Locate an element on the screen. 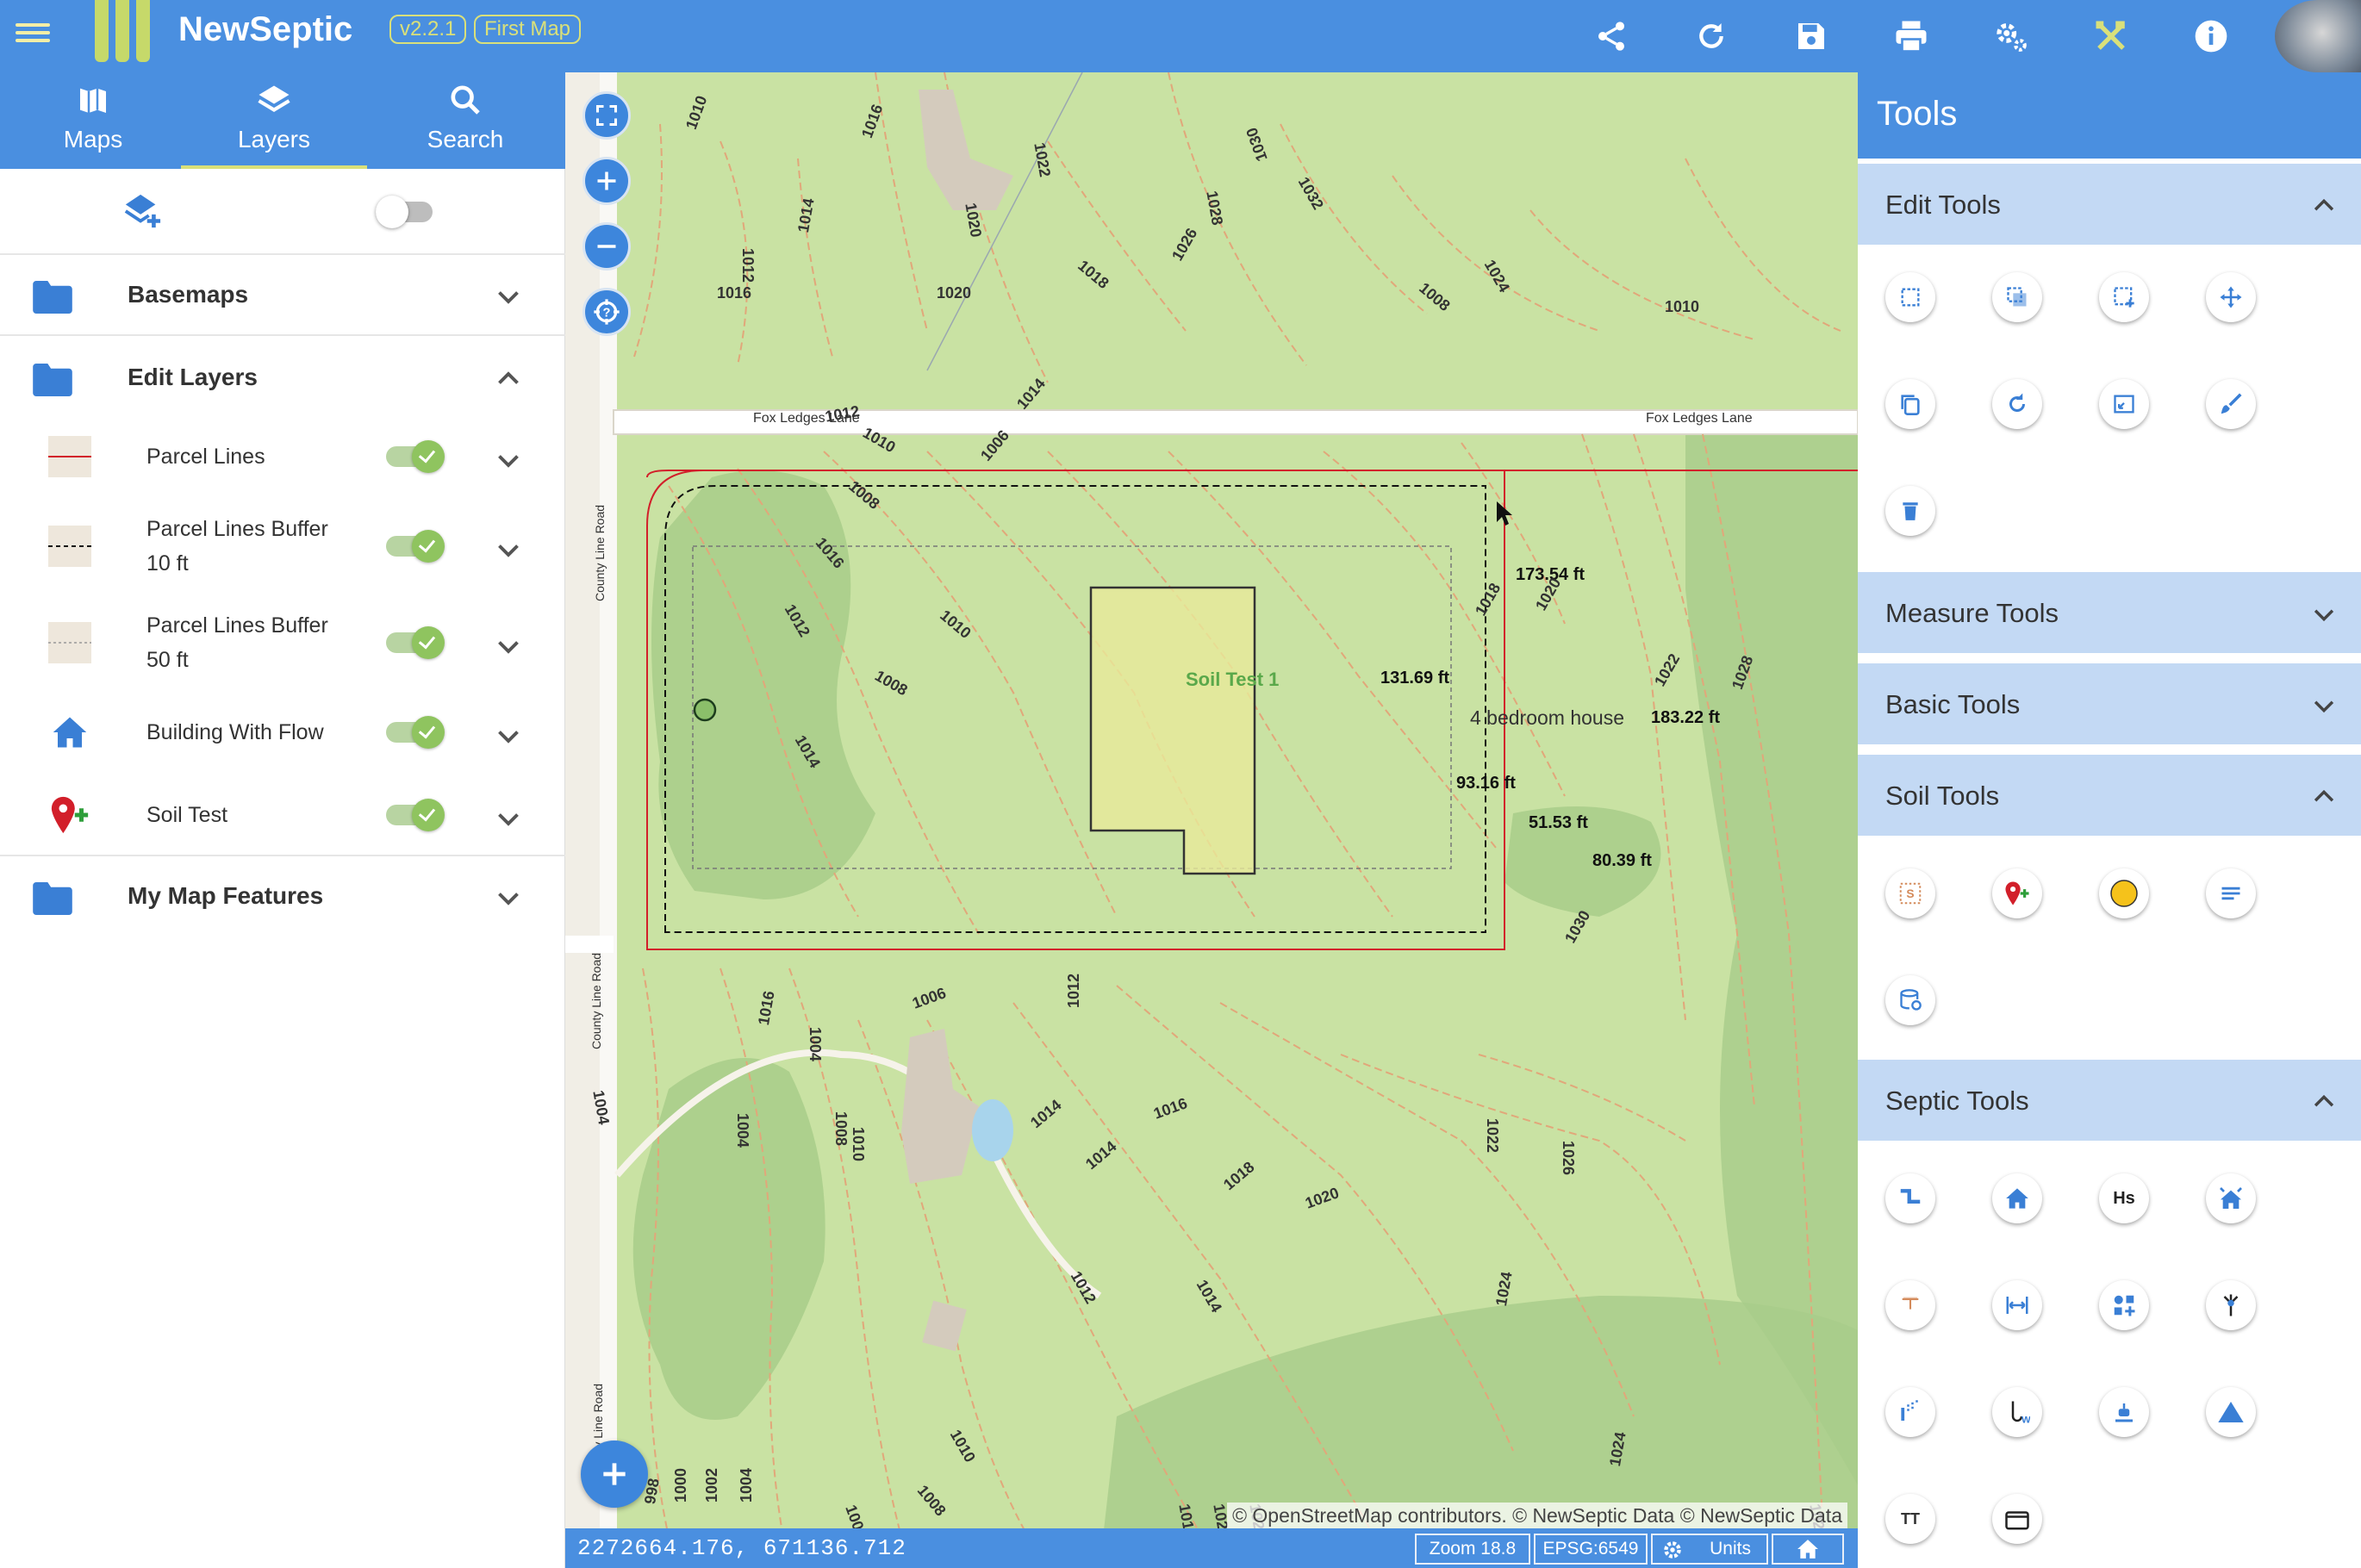  pump-tool is located at coordinates (2124, 1412).